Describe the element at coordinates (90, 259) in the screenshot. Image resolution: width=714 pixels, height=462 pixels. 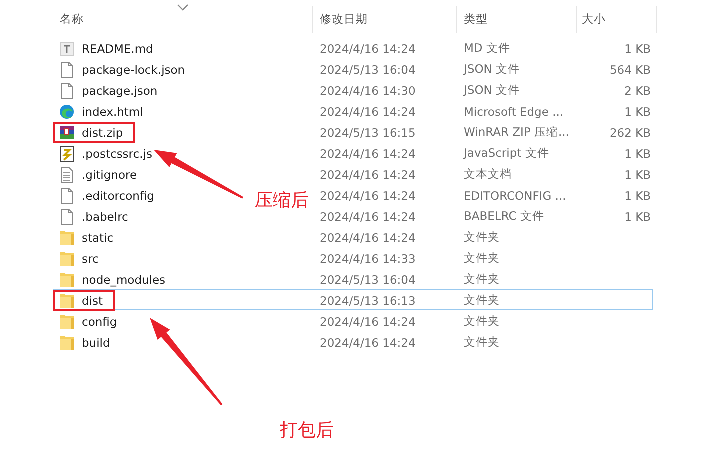
I see `file-name: src` at that location.